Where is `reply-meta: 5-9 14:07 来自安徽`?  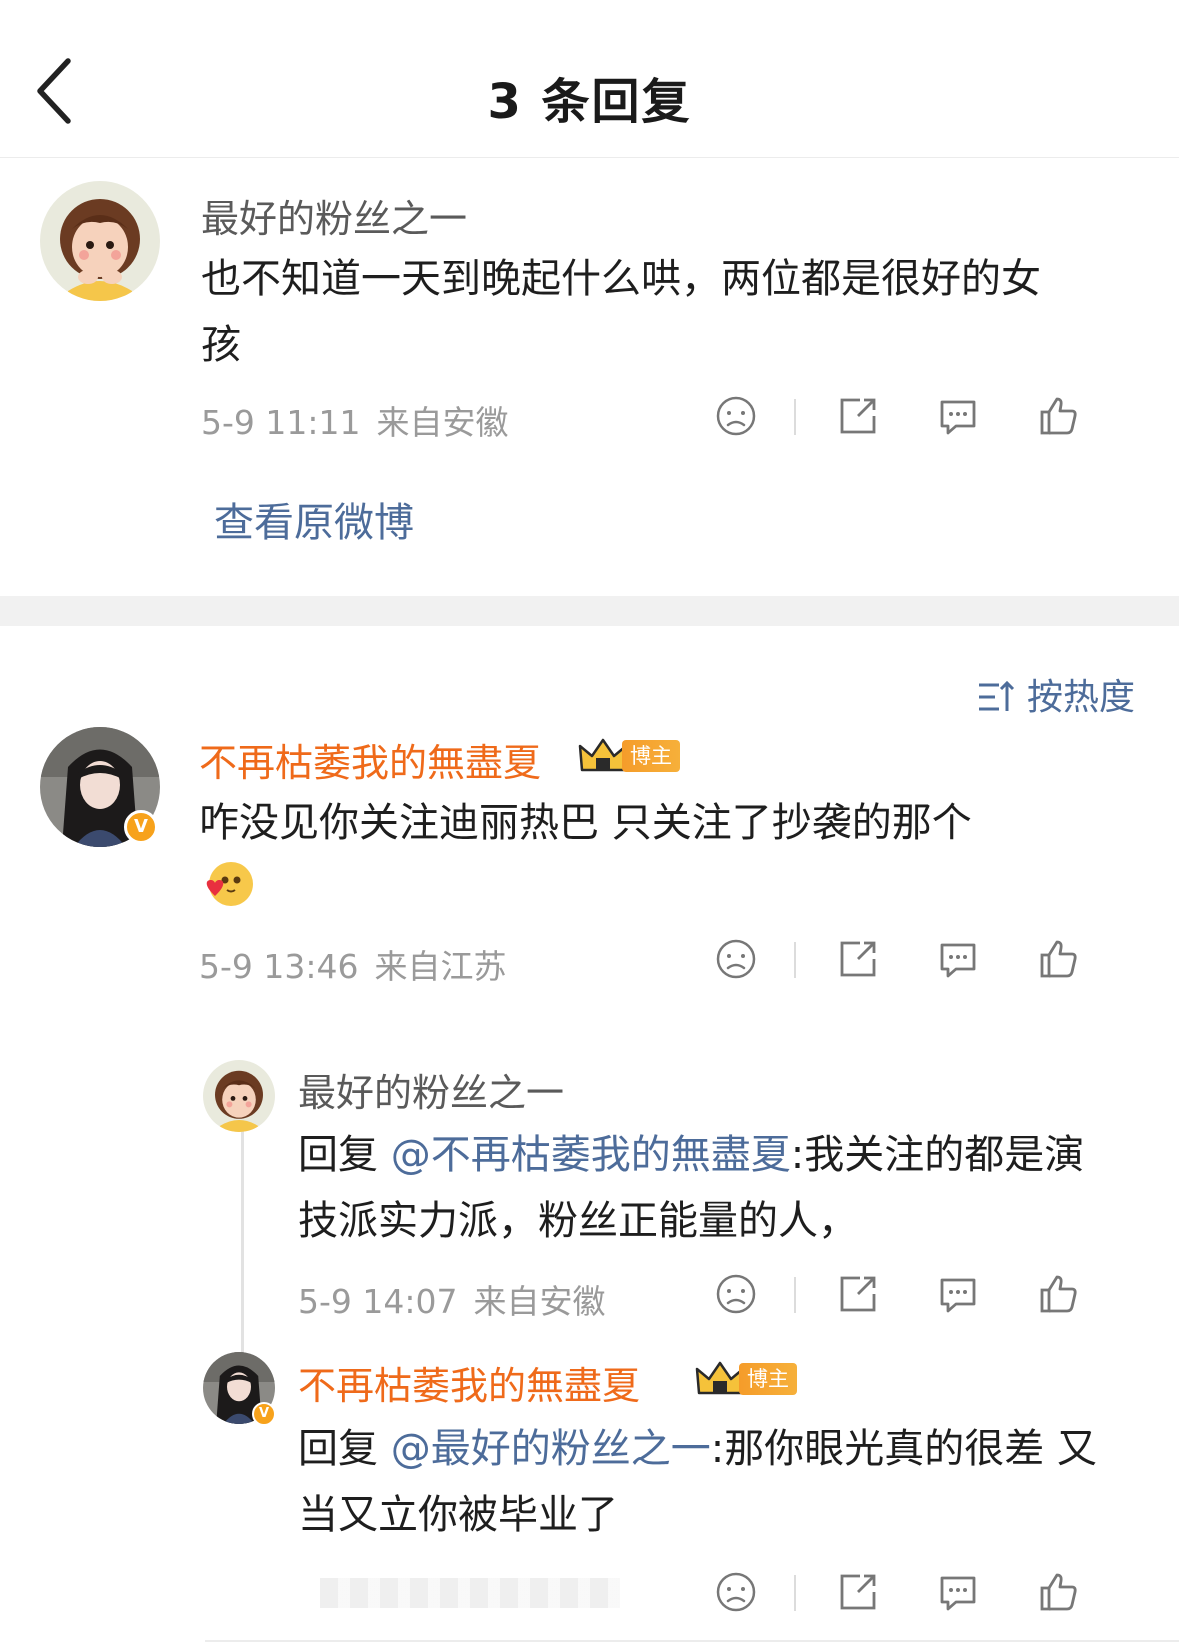
reply-meta: 5-9 14:07 来自安徽 is located at coordinates (452, 1299).